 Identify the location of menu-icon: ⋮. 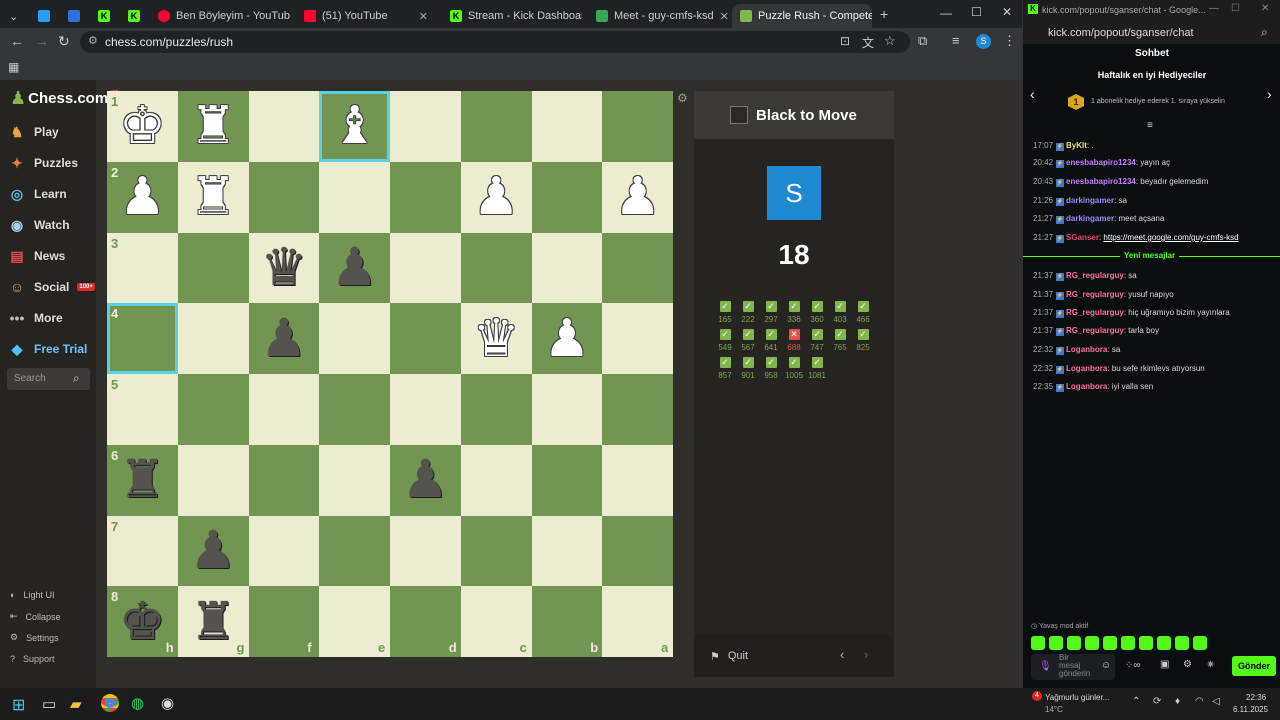
(1009, 41).